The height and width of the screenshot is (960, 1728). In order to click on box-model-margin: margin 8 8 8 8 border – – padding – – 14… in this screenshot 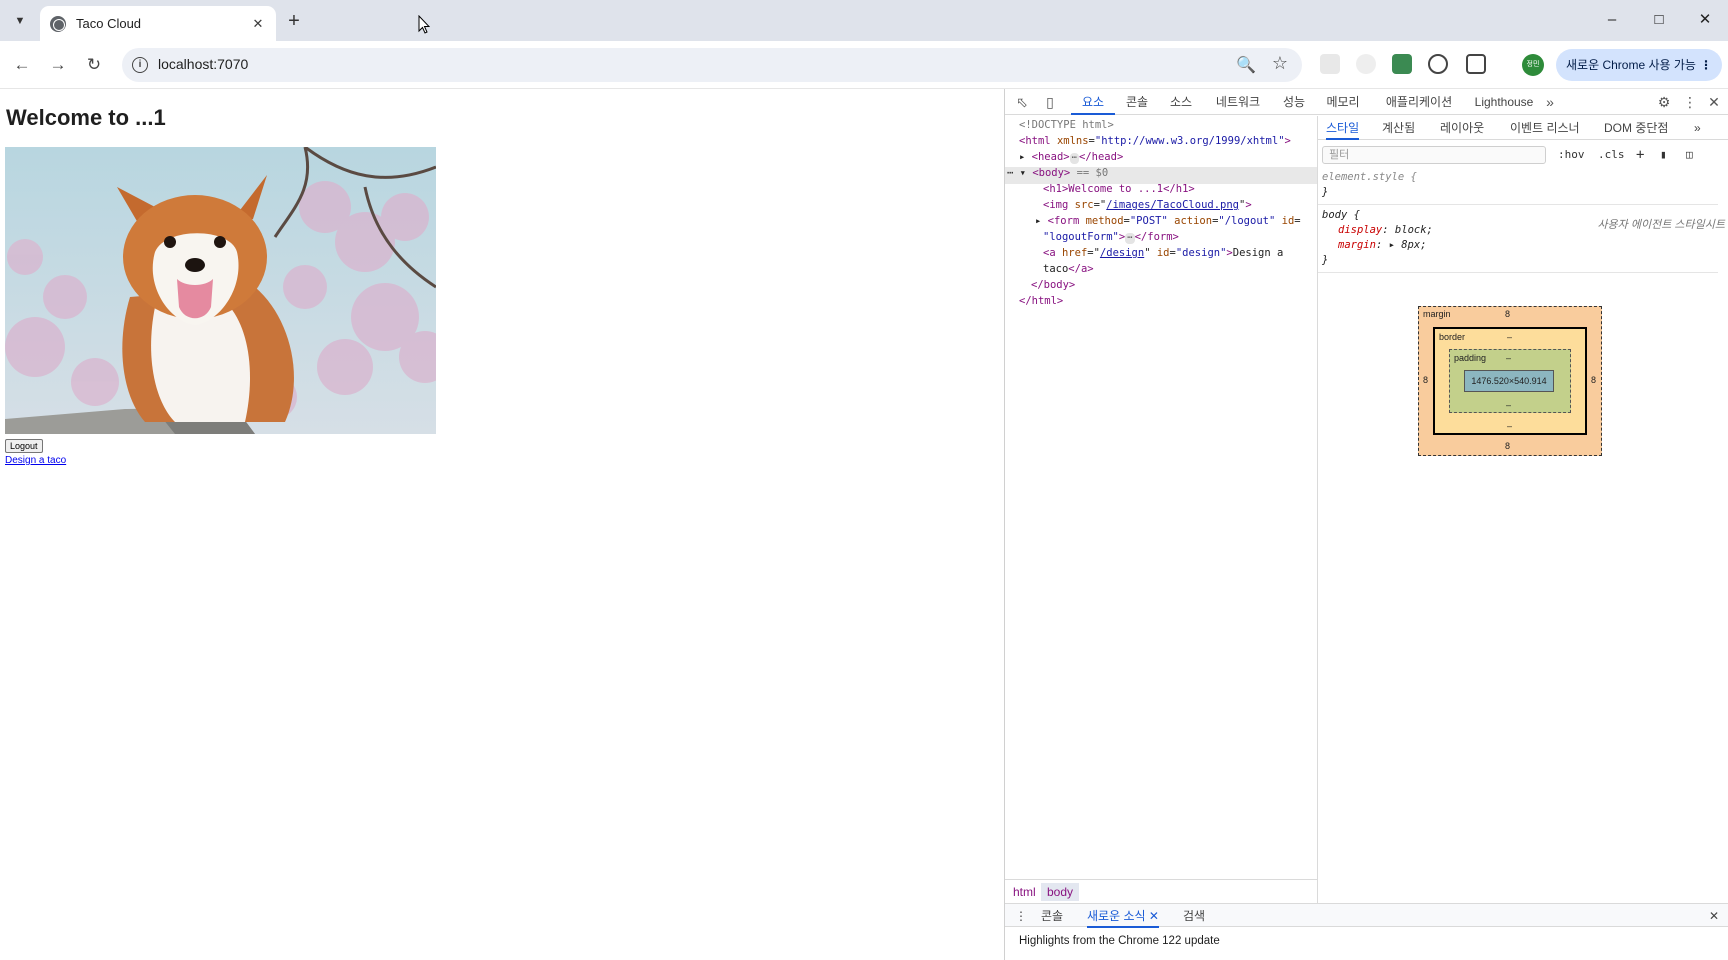, I will do `click(1510, 381)`.